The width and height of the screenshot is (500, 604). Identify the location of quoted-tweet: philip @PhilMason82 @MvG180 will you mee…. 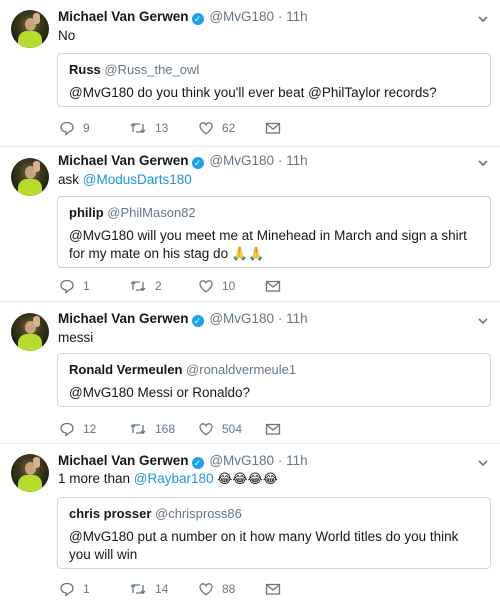
(274, 232).